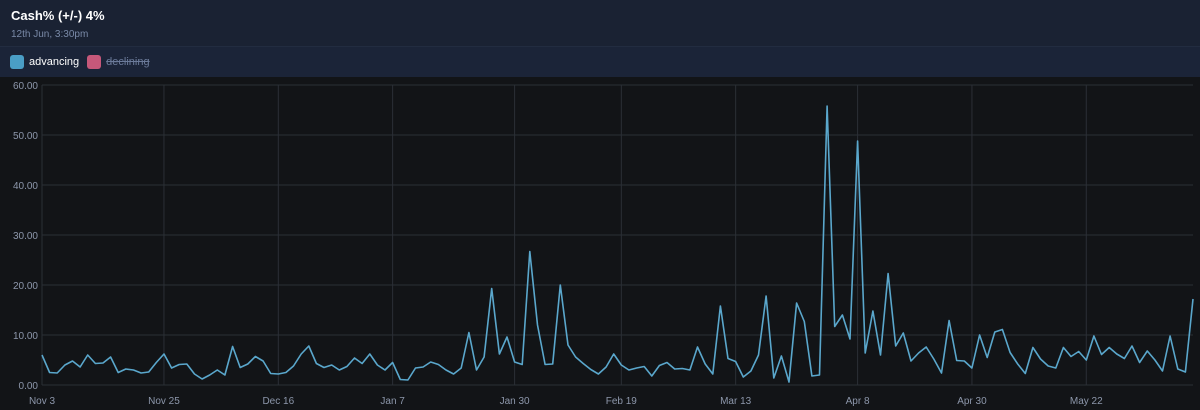 The height and width of the screenshot is (410, 1200). What do you see at coordinates (29, 386) in the screenshot?
I see `y-tick-label: 0.00` at bounding box center [29, 386].